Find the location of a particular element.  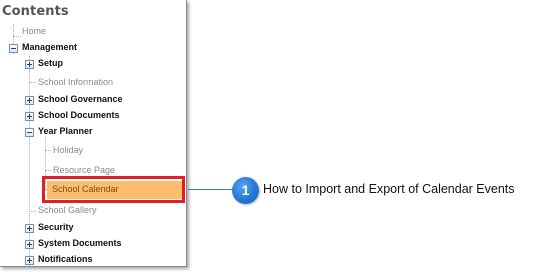

tree-item-school-gallery: School Gallery is located at coordinates (67, 210).